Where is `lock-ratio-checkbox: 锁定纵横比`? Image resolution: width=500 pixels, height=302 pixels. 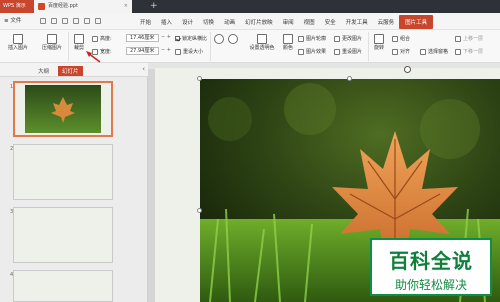
lock-ratio-checkbox: 锁定纵横比 is located at coordinates (191, 38).